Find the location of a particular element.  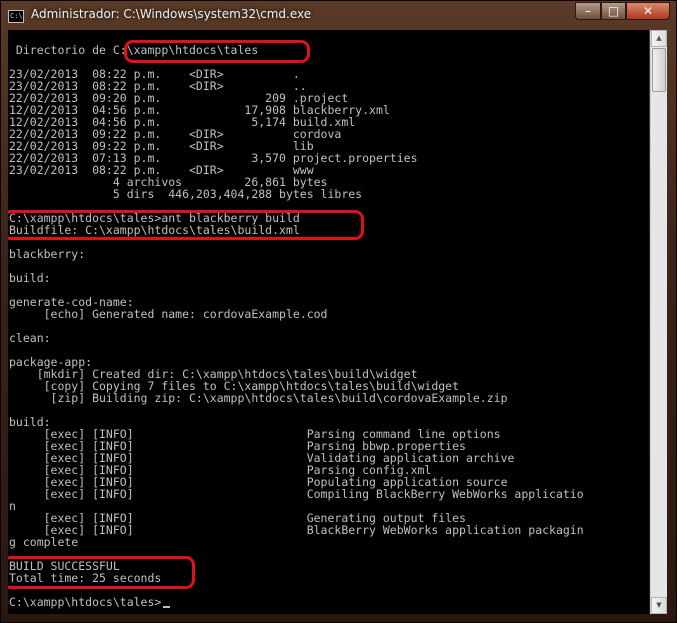

console-line: [exec] [INFO] Parsing bbwp.properties is located at coordinates (237, 446).